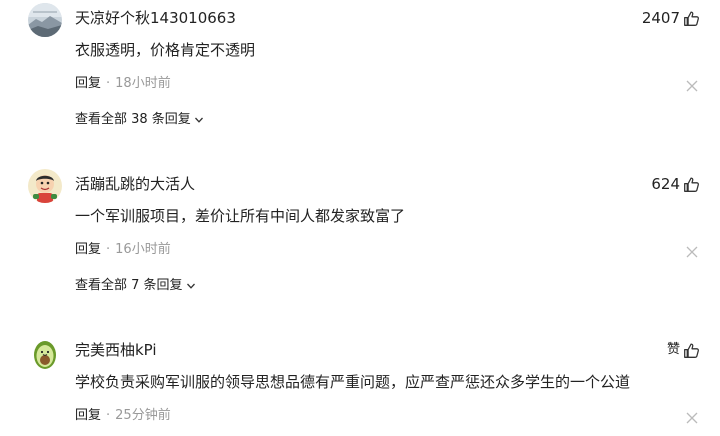  I want to click on like-count: 624, so click(665, 184).